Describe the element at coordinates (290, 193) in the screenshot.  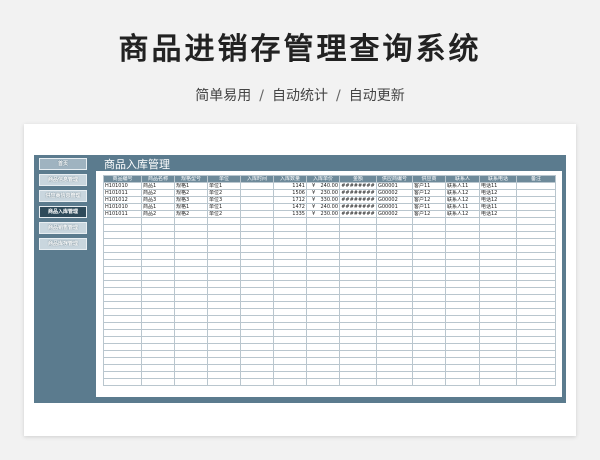
I see `table-cell: 1506` at that location.